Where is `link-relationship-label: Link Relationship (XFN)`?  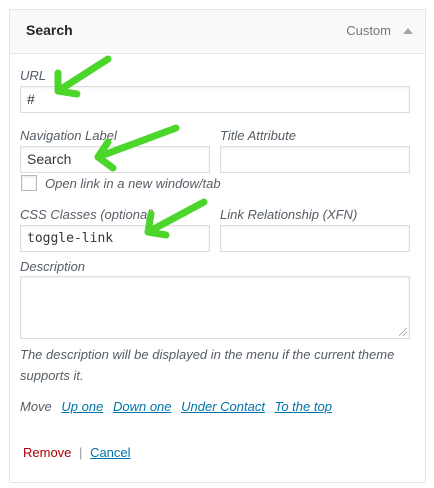
link-relationship-label: Link Relationship (XFN) is located at coordinates (289, 214).